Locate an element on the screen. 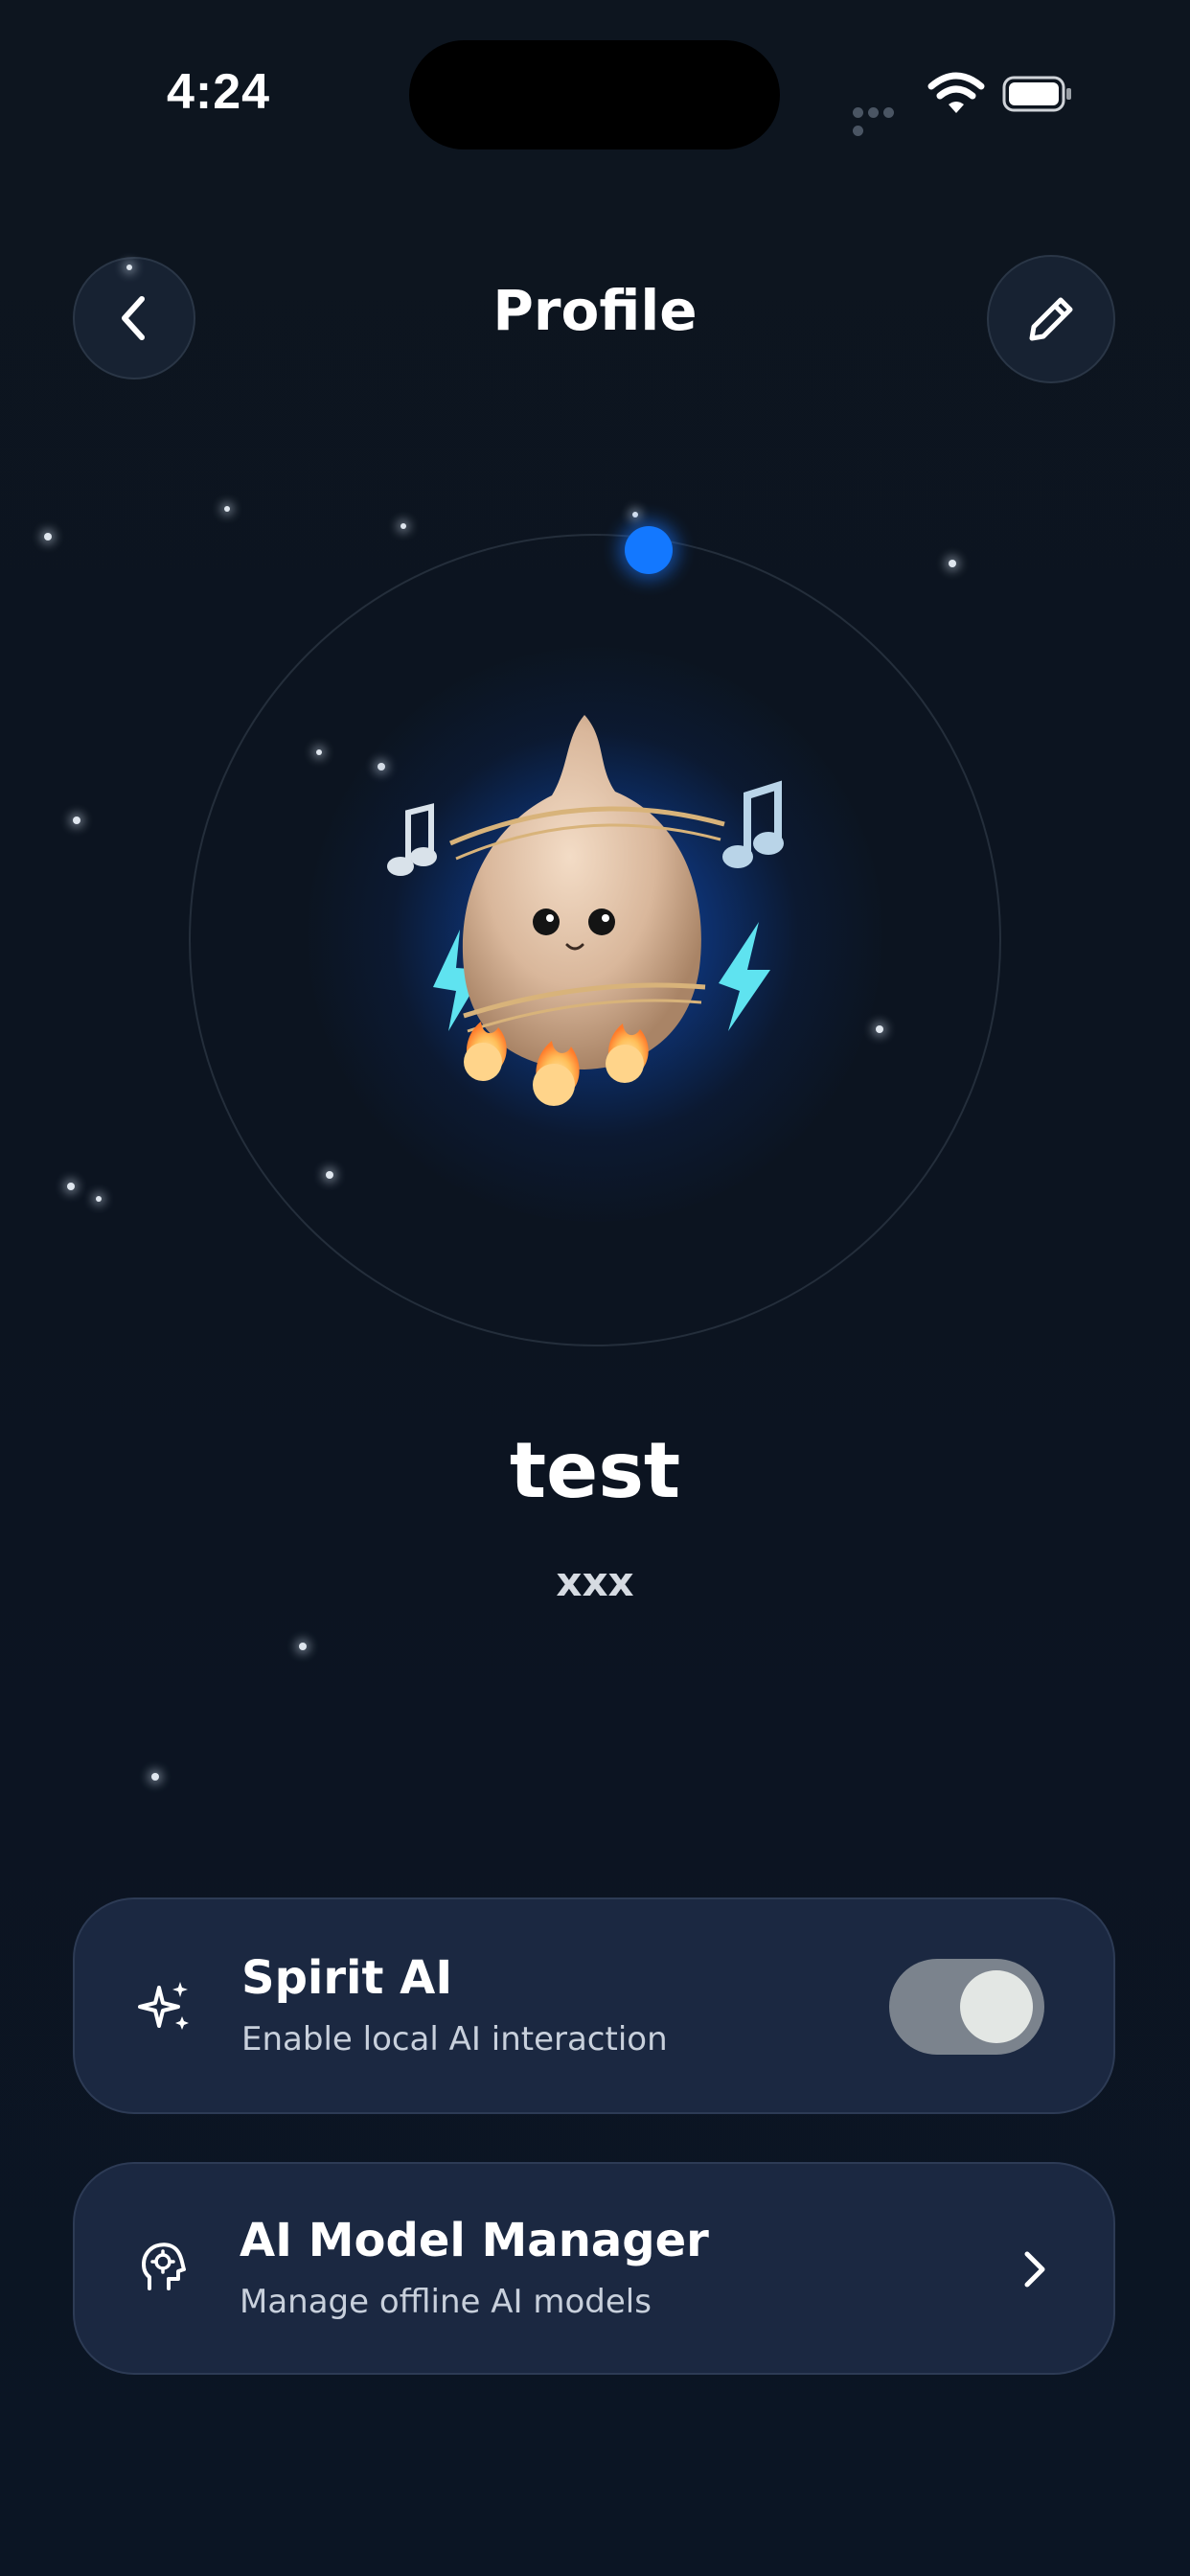 The width and height of the screenshot is (1190, 2576). dynamic-island is located at coordinates (594, 95).